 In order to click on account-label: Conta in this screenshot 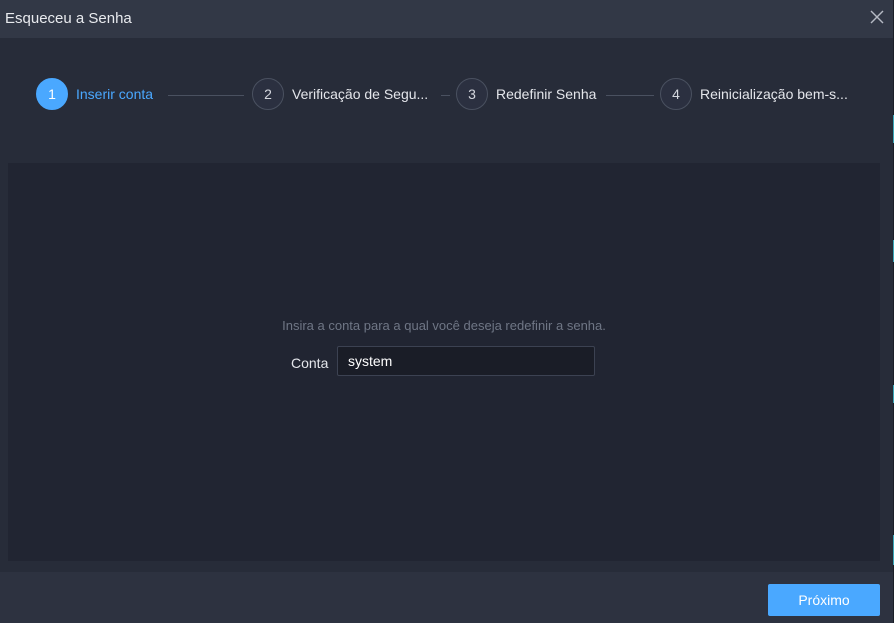, I will do `click(310, 363)`.